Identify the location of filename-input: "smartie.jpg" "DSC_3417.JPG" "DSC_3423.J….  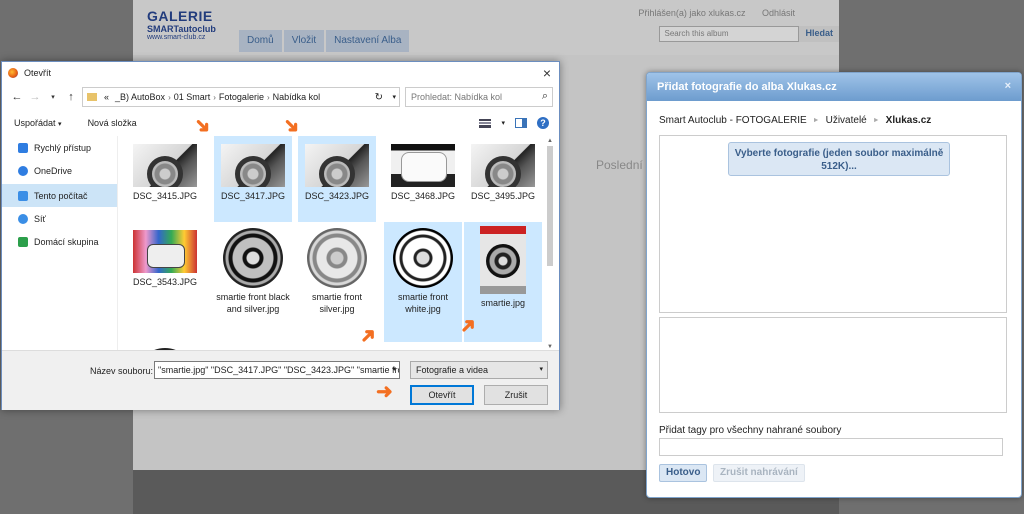
(277, 370).